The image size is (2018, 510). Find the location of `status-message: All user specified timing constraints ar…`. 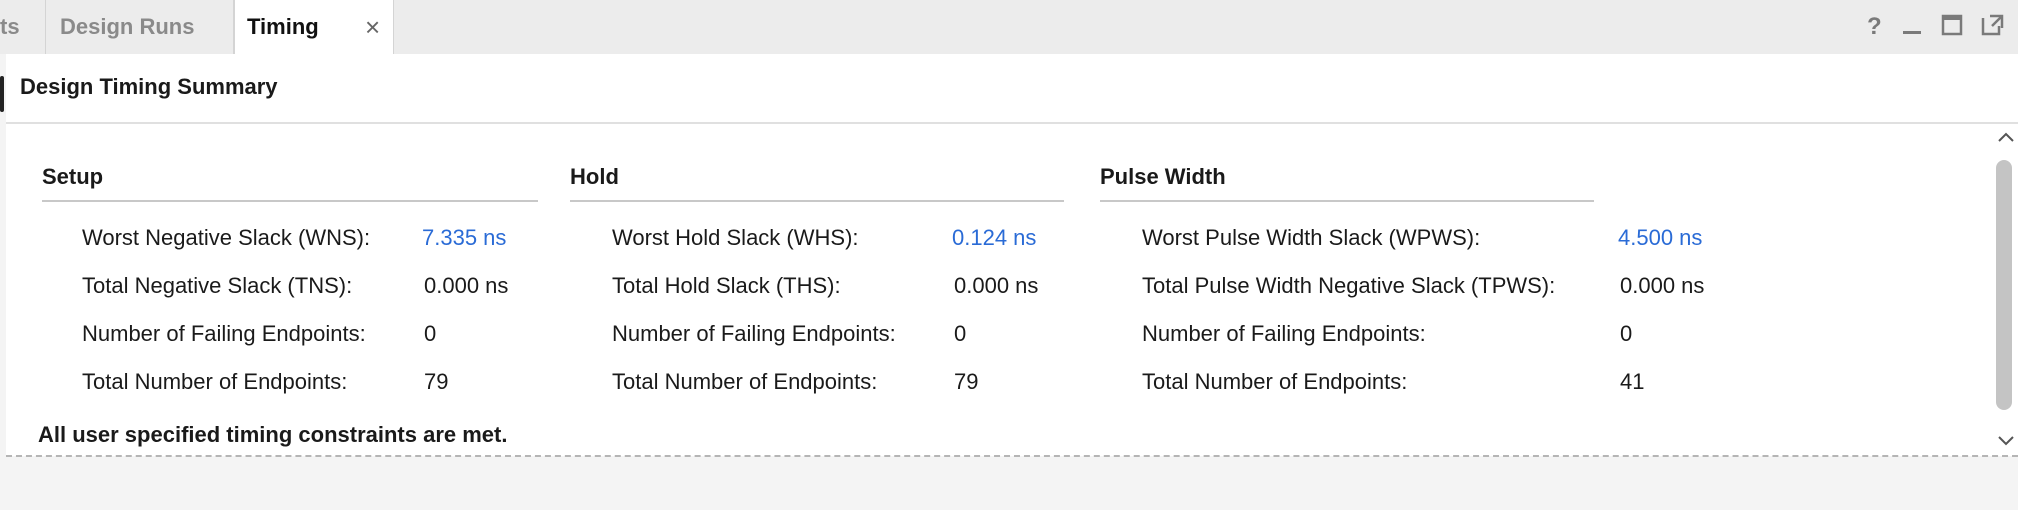

status-message: All user specified timing constraints ar… is located at coordinates (273, 434).